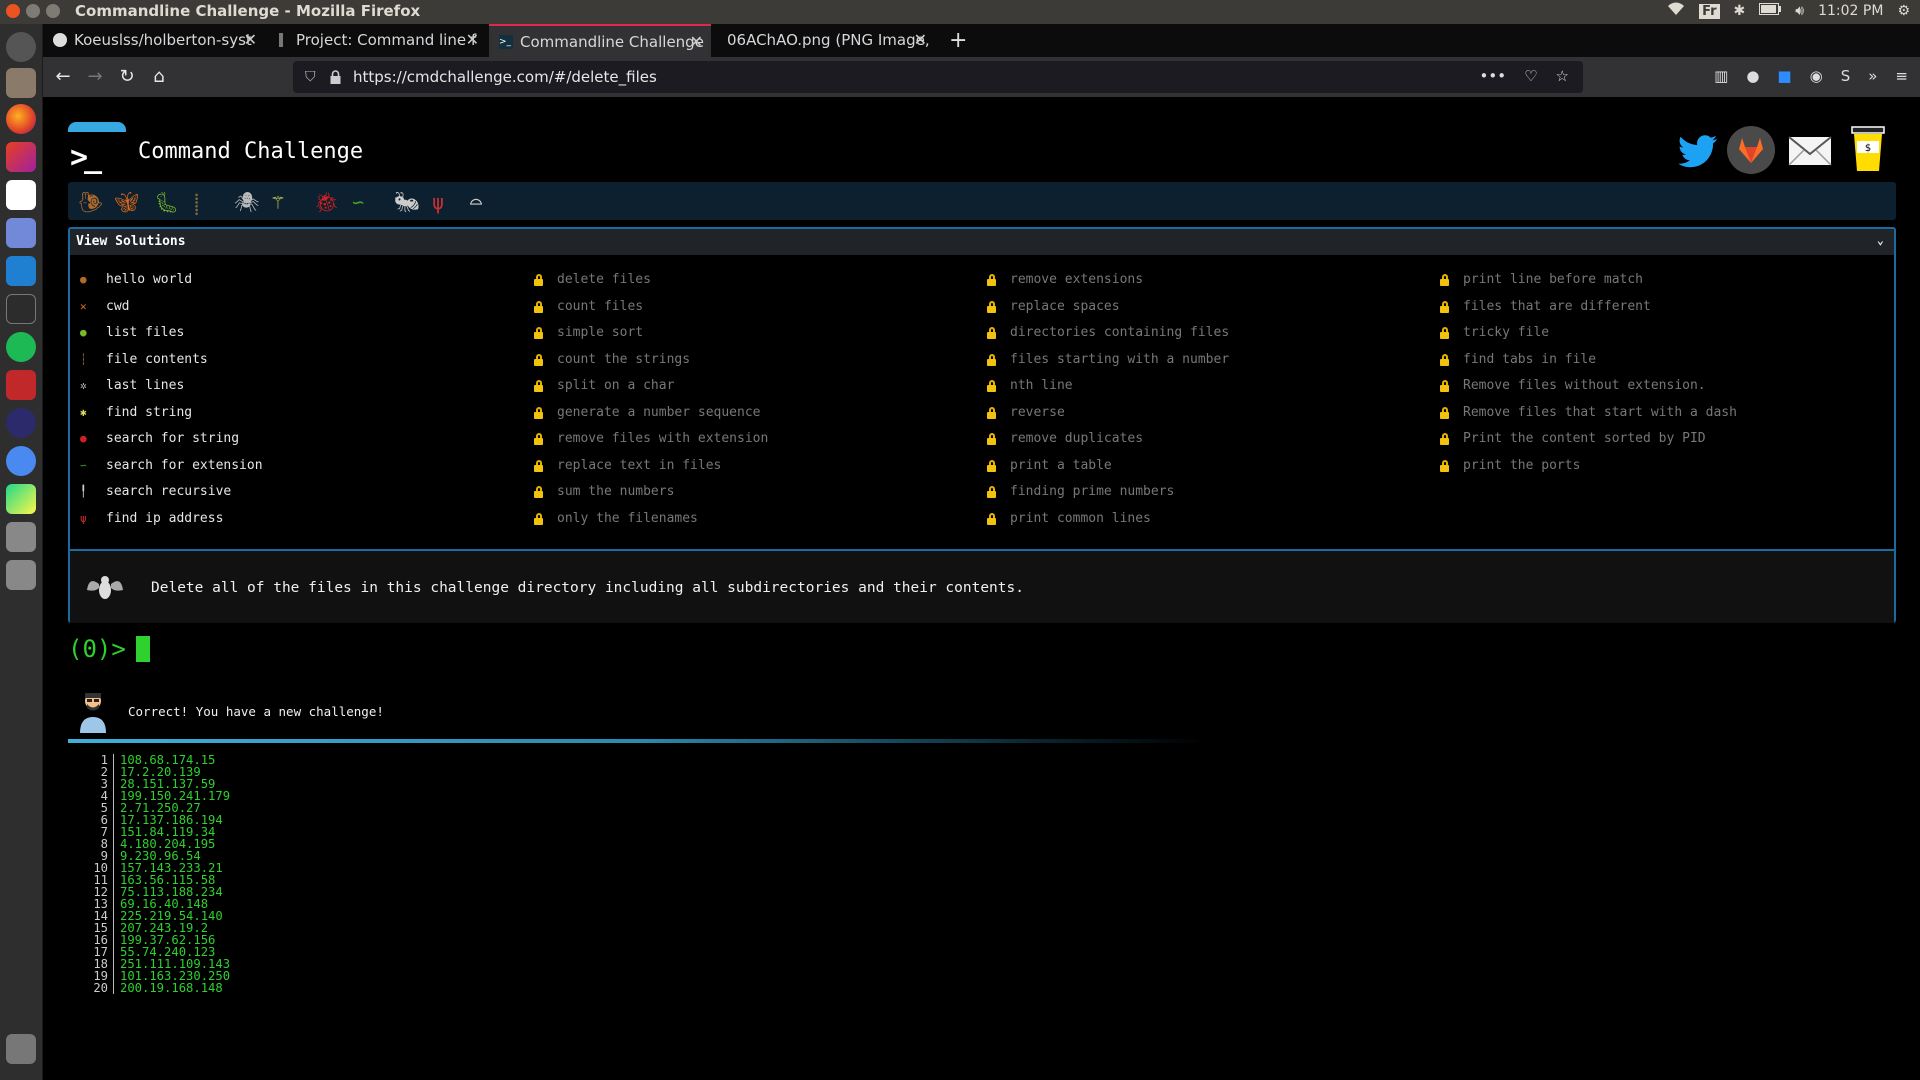  I want to click on dragonfly-icon: ⚚, so click(278, 202).